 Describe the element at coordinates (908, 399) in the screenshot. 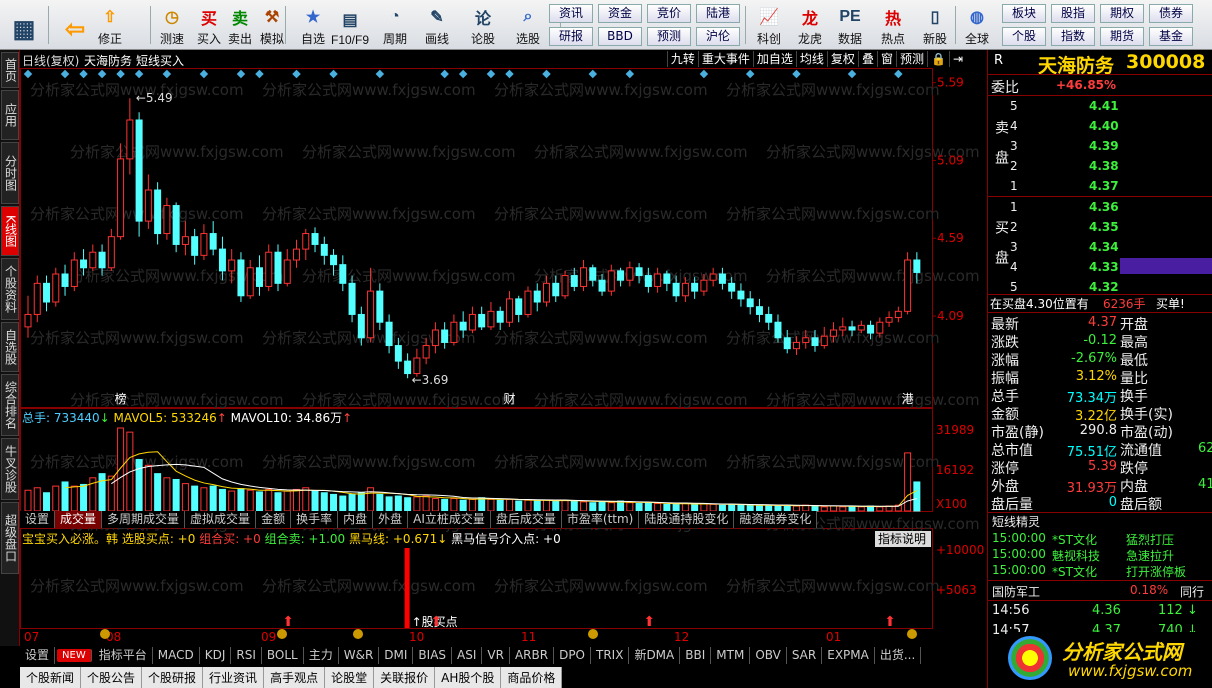

I see `event-marker: 港` at that location.